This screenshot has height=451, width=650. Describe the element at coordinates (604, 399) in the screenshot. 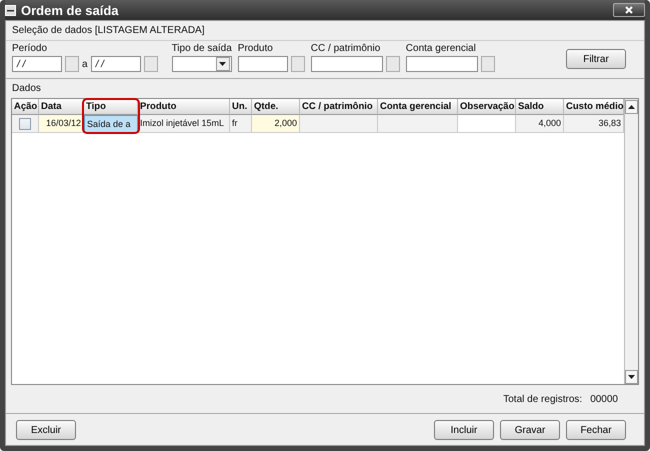

I see `total-value: 00000` at that location.